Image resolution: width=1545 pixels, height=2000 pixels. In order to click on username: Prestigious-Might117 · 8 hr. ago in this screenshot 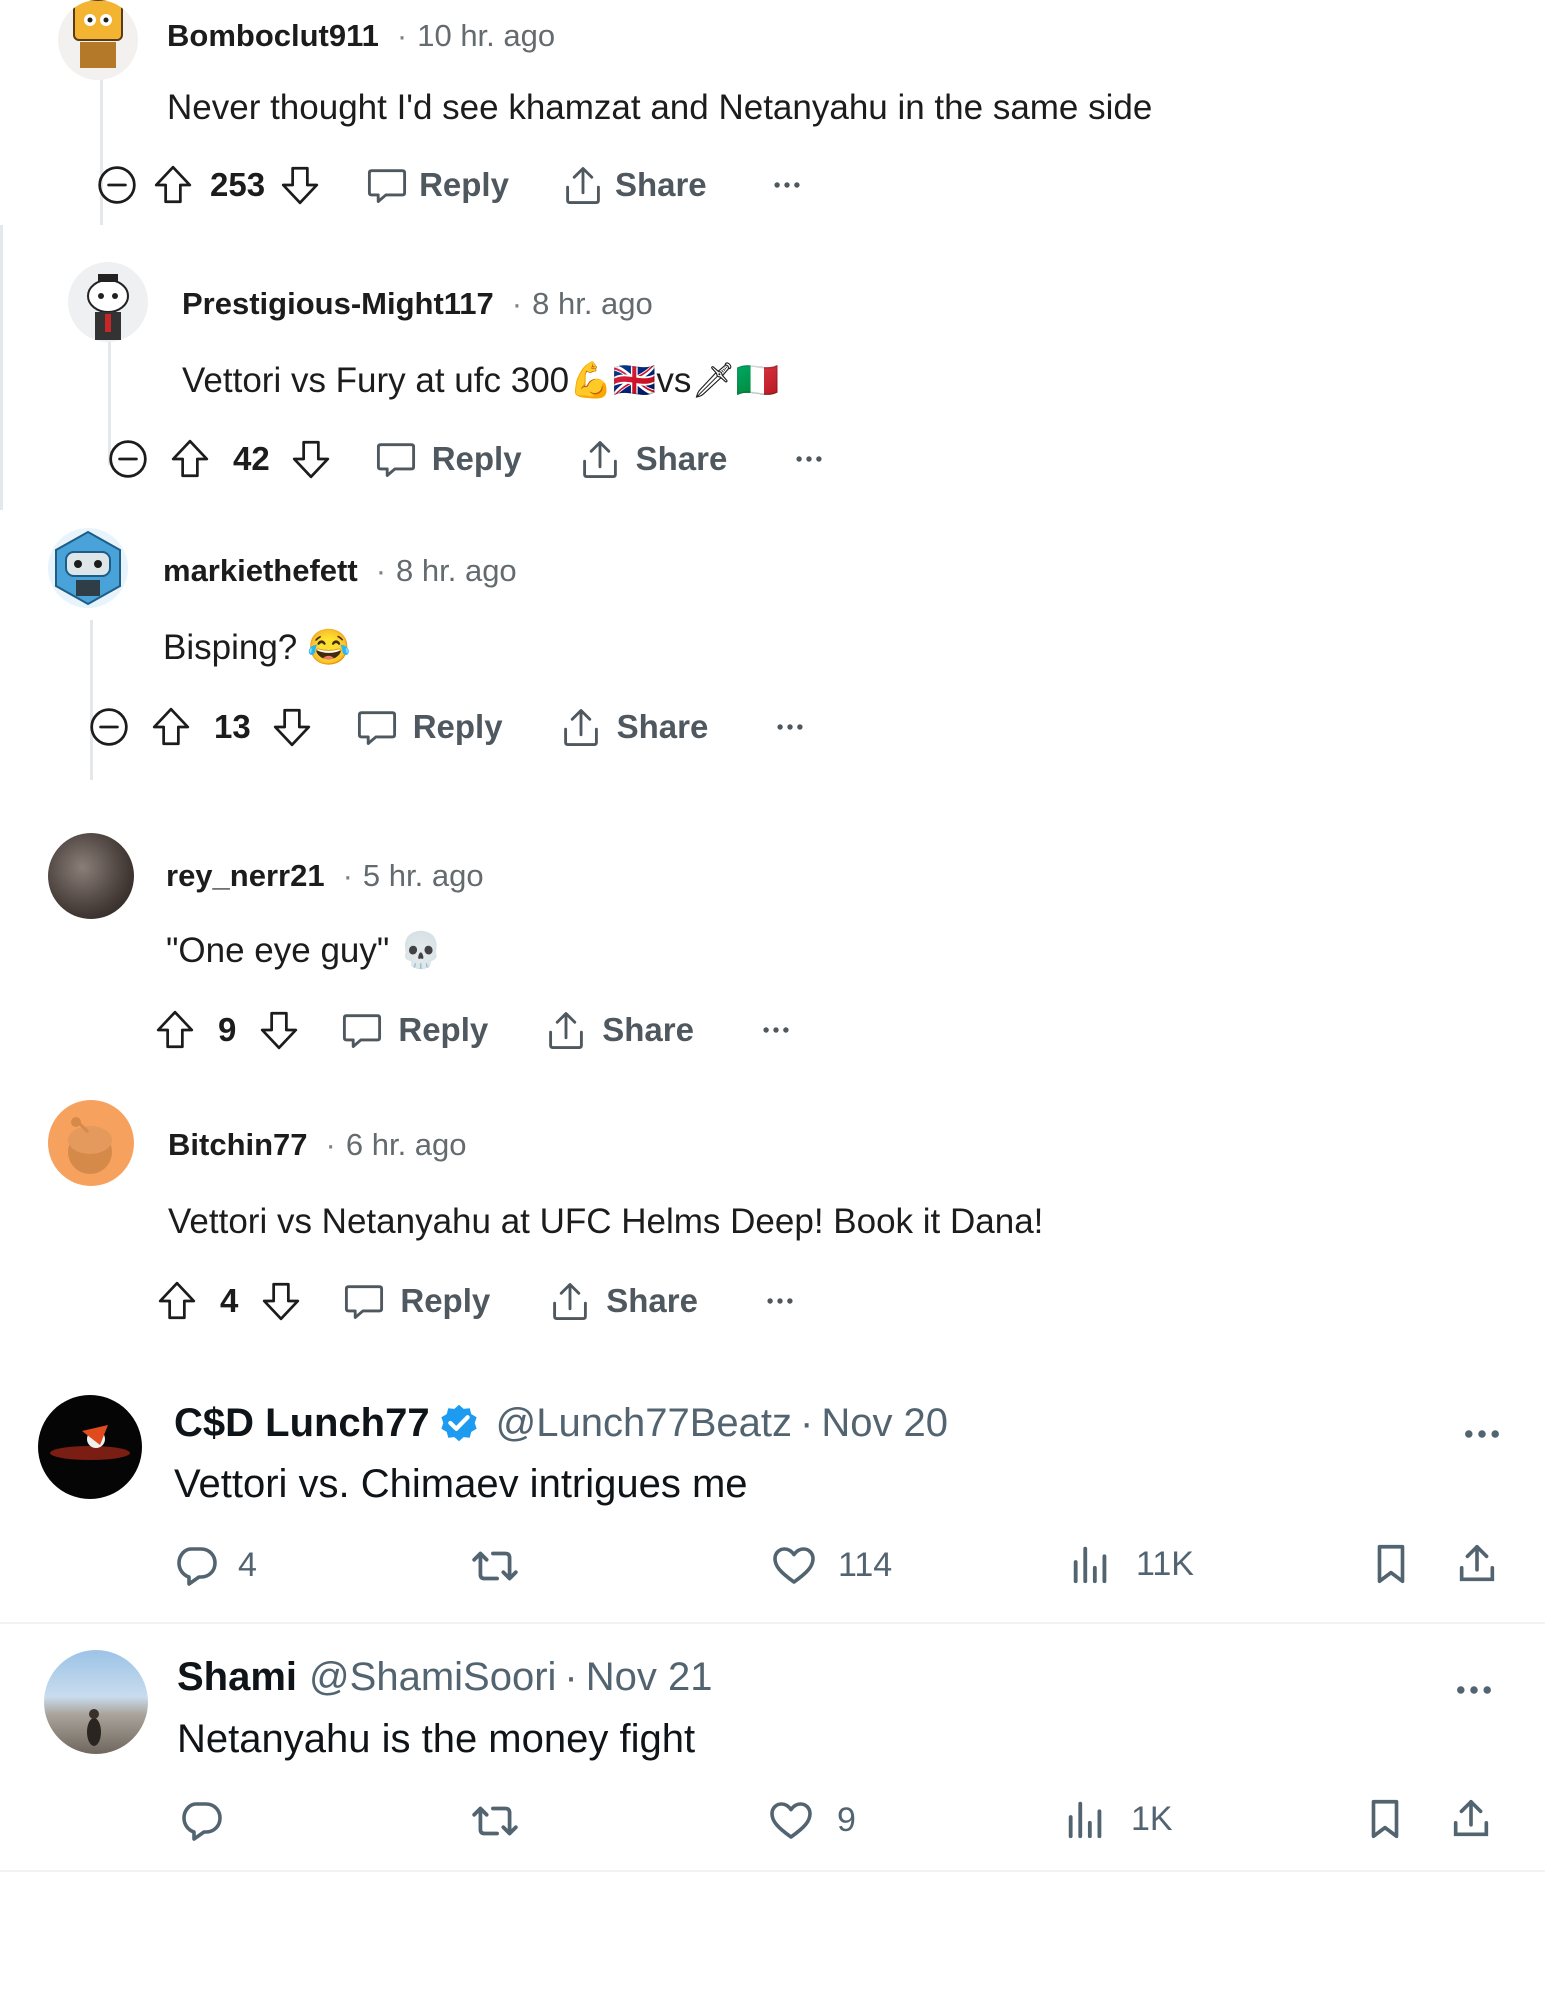, I will do `click(417, 304)`.